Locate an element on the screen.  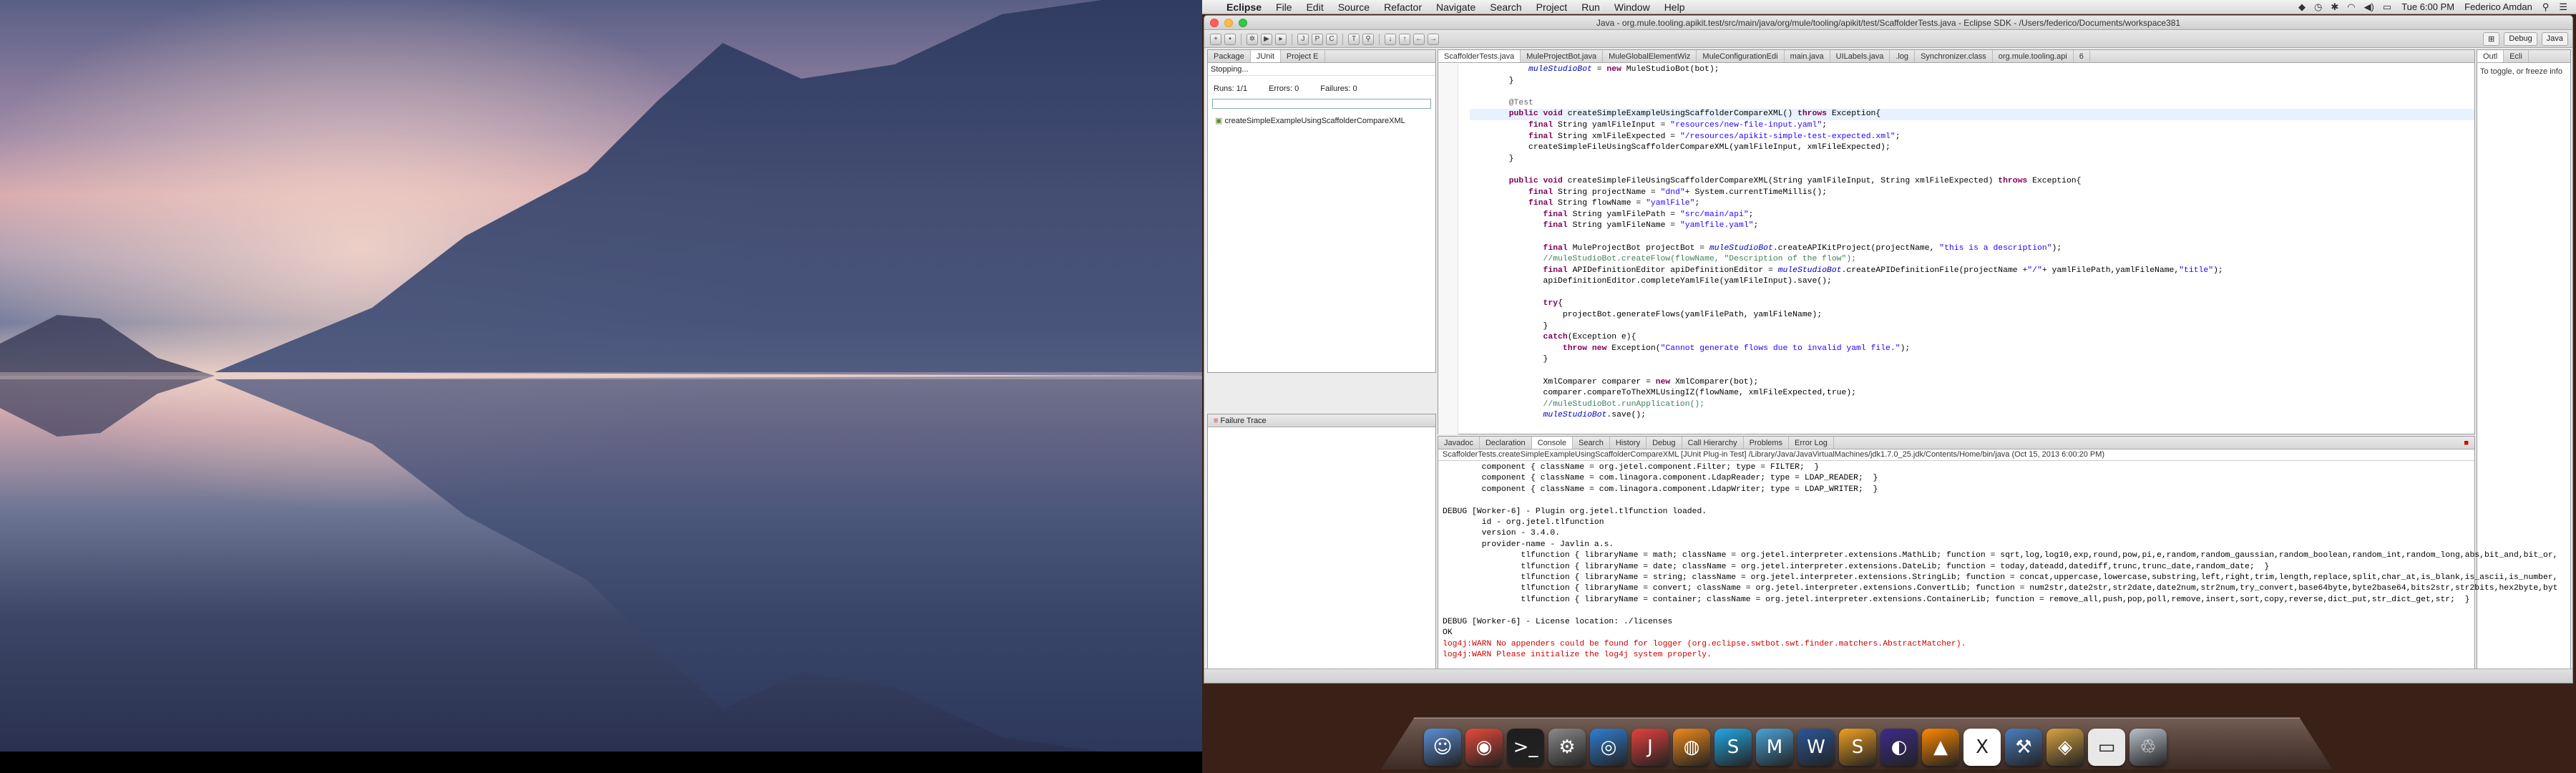
new-package-icon: P is located at coordinates (1317, 39).